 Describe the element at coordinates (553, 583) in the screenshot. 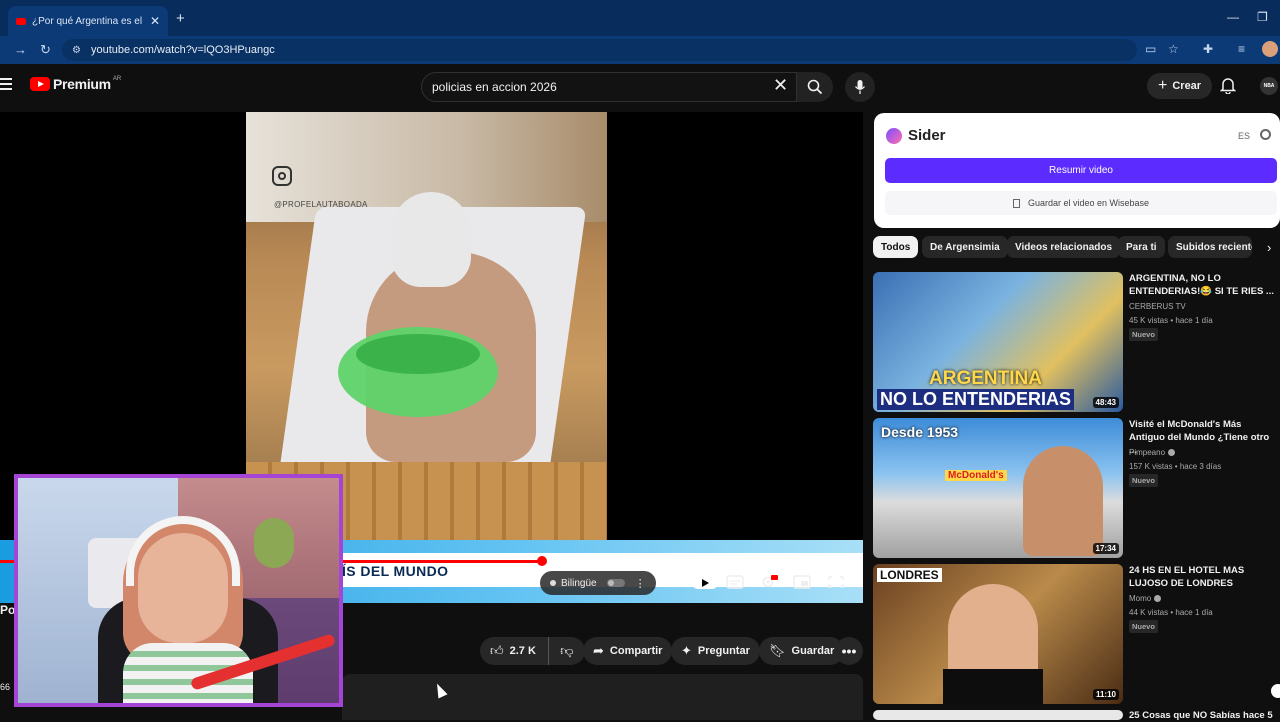

I see `subtitle-mode-icon` at that location.